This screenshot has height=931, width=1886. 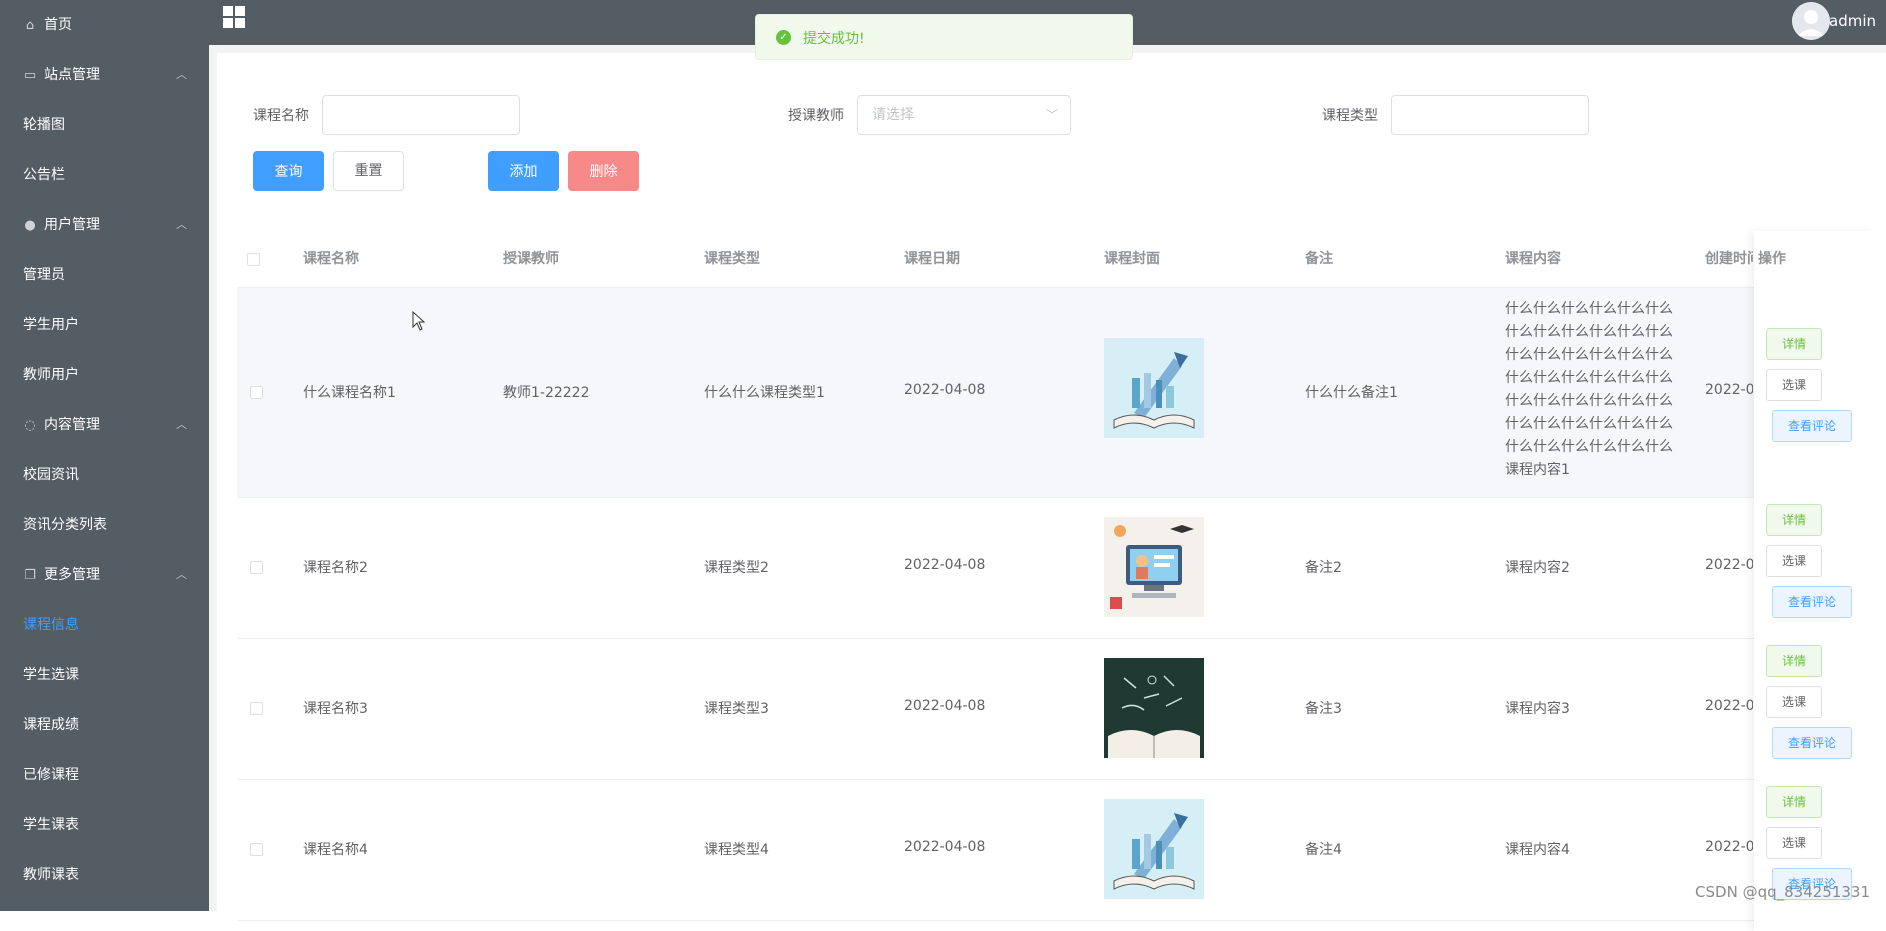 I want to click on book-rocket-image, so click(x=1154, y=388).